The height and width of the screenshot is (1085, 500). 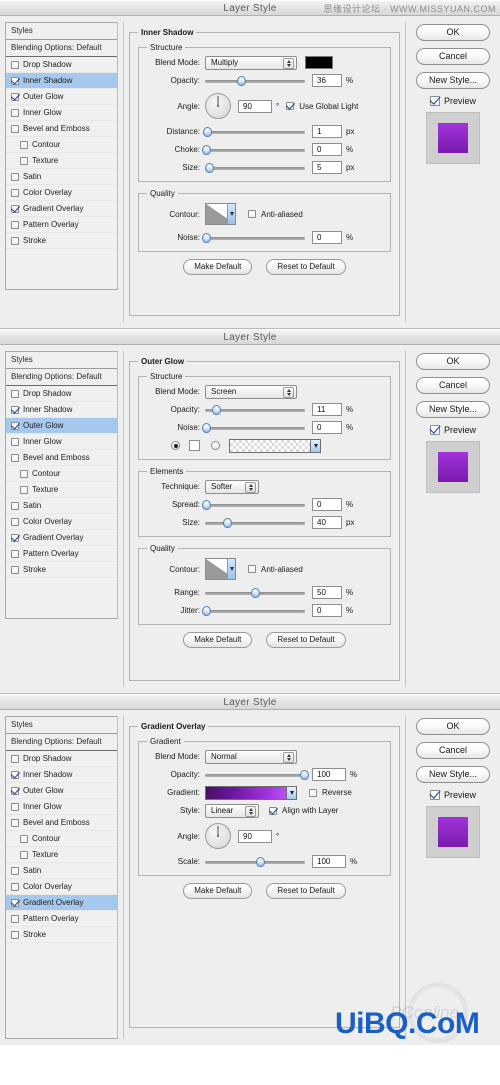 What do you see at coordinates (194, 445) in the screenshot?
I see `glow-color-swatch` at bounding box center [194, 445].